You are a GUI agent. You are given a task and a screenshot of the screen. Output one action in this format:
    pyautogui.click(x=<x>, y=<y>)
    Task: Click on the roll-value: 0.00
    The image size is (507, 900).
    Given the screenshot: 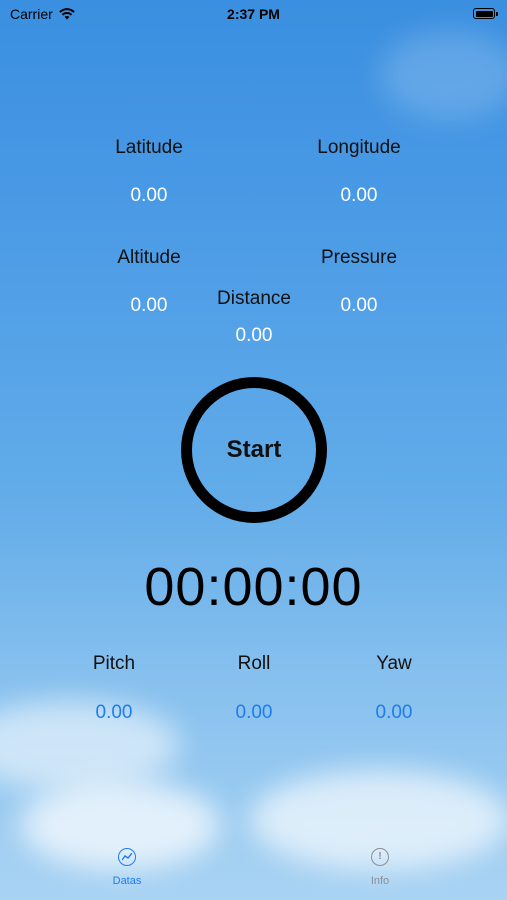 What is the action you would take?
    pyautogui.click(x=254, y=712)
    